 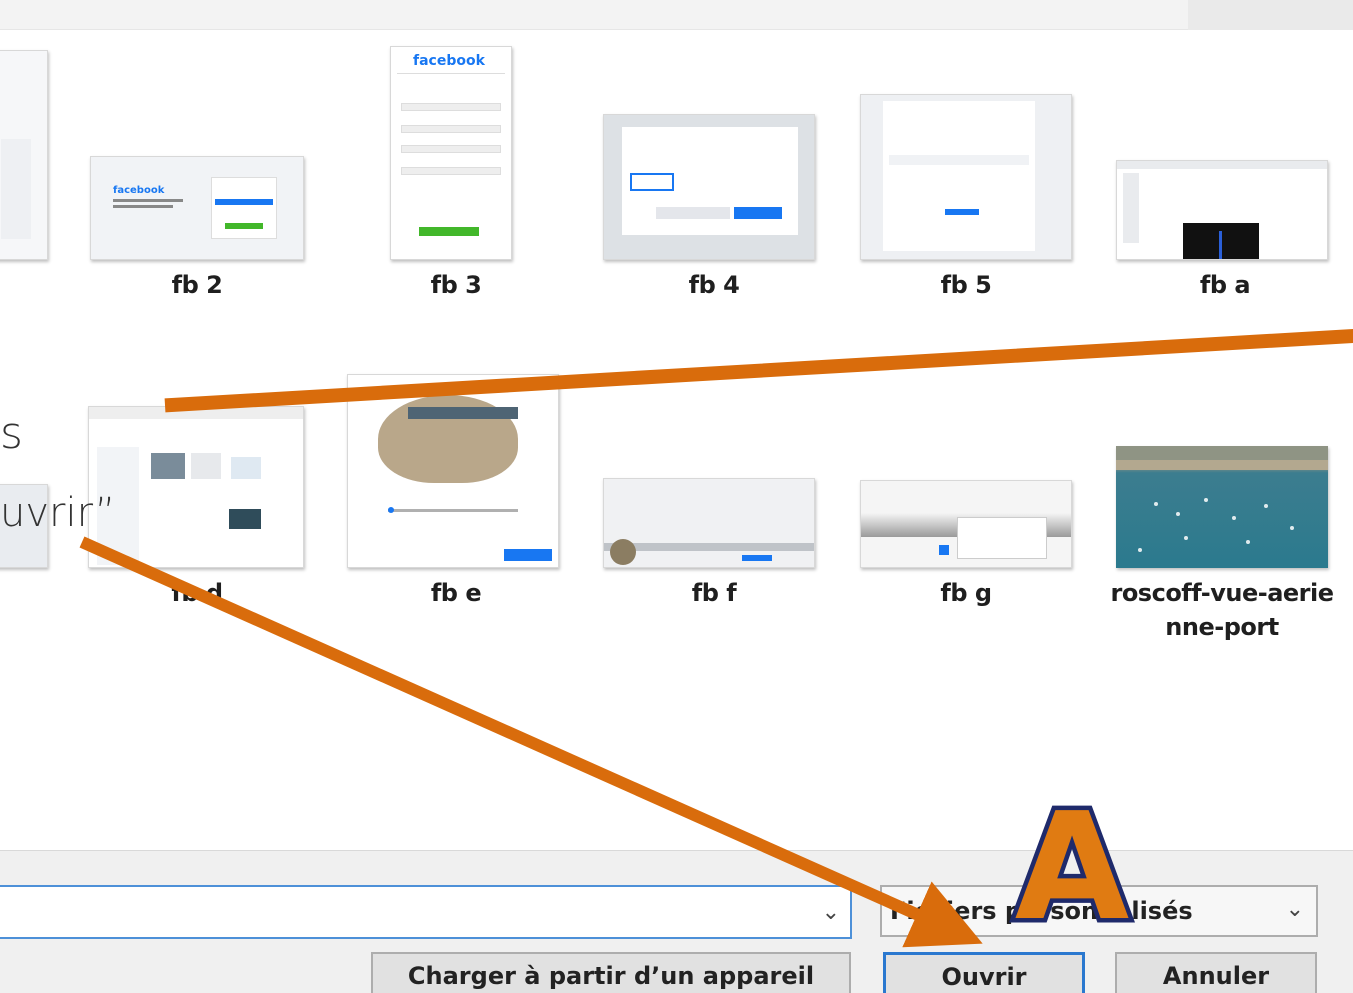 What do you see at coordinates (1222, 593) in the screenshot?
I see `file-label-line-1: roscoff-vue-aerie` at bounding box center [1222, 593].